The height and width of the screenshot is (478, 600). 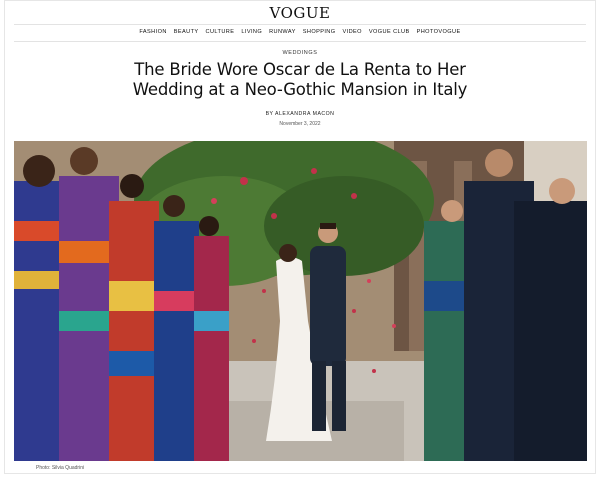 I want to click on nav-item-vogue-club: VOGUE CLUB, so click(x=389, y=32).